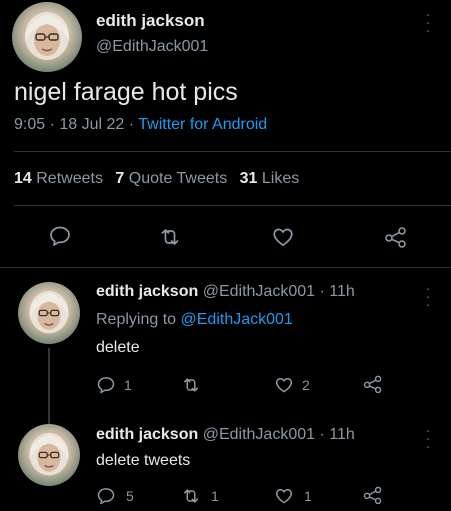 The width and height of the screenshot is (451, 511). What do you see at coordinates (143, 460) in the screenshot?
I see `reply-text: delete tweets` at bounding box center [143, 460].